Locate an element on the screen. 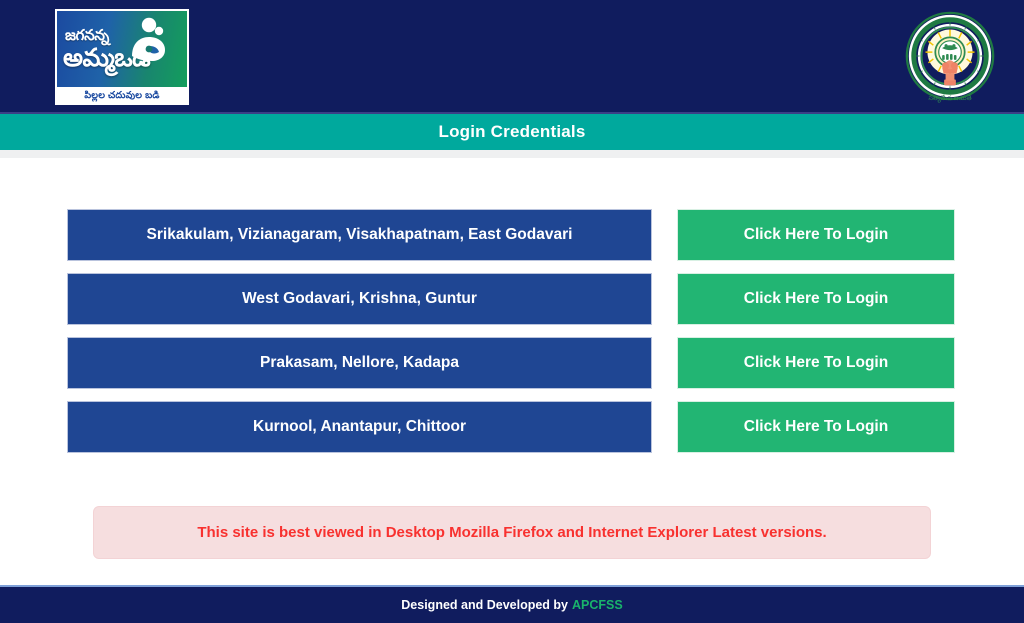 The height and width of the screenshot is (623, 1024). site-footer: Designed and Developed by APCFSS is located at coordinates (512, 605).